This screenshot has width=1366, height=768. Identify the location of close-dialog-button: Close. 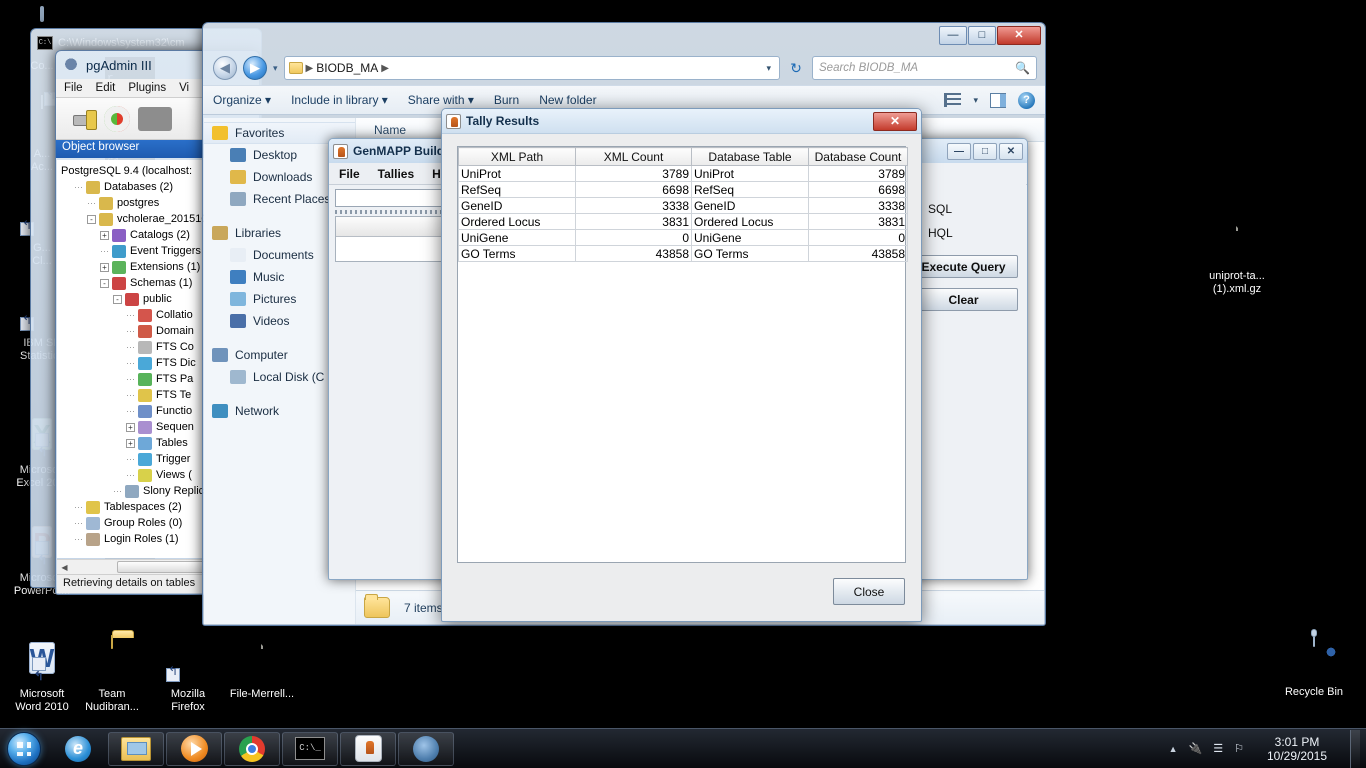
(869, 591).